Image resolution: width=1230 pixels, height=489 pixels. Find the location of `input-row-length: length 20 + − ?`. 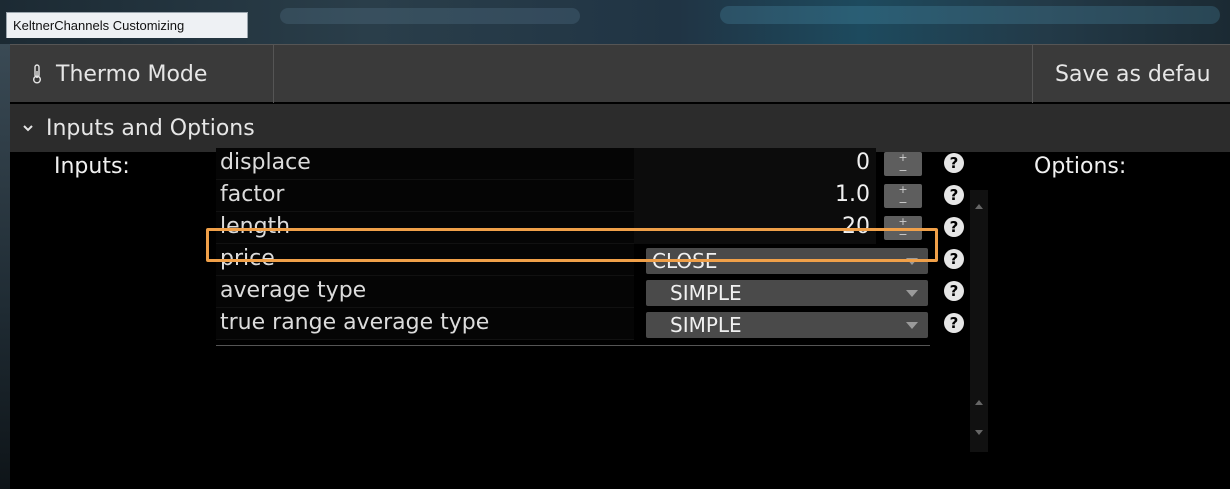

input-row-length: length 20 + − ? is located at coordinates (590, 228).